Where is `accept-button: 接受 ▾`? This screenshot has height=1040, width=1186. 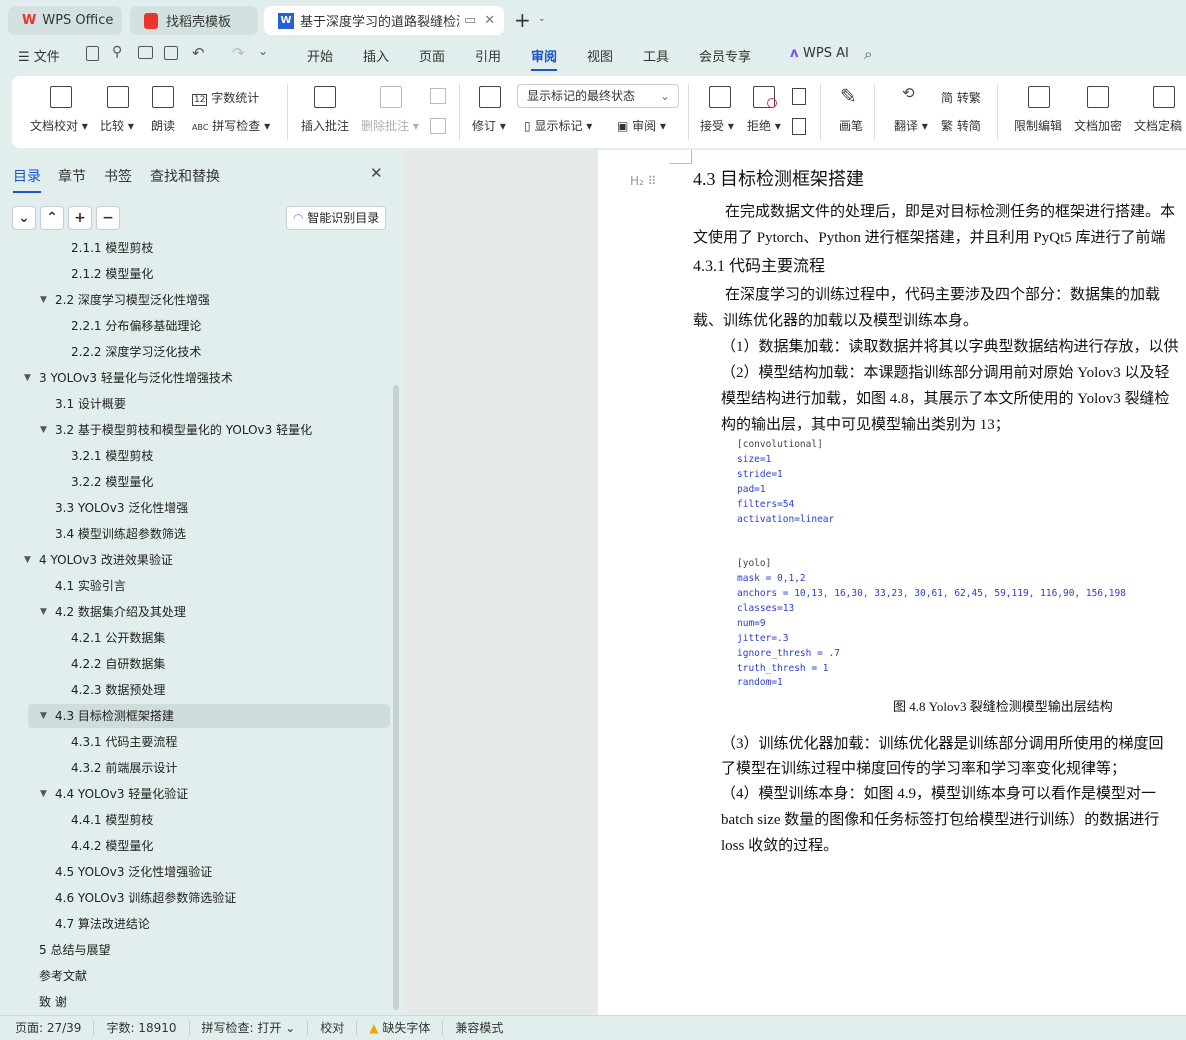 accept-button: 接受 ▾ is located at coordinates (717, 125).